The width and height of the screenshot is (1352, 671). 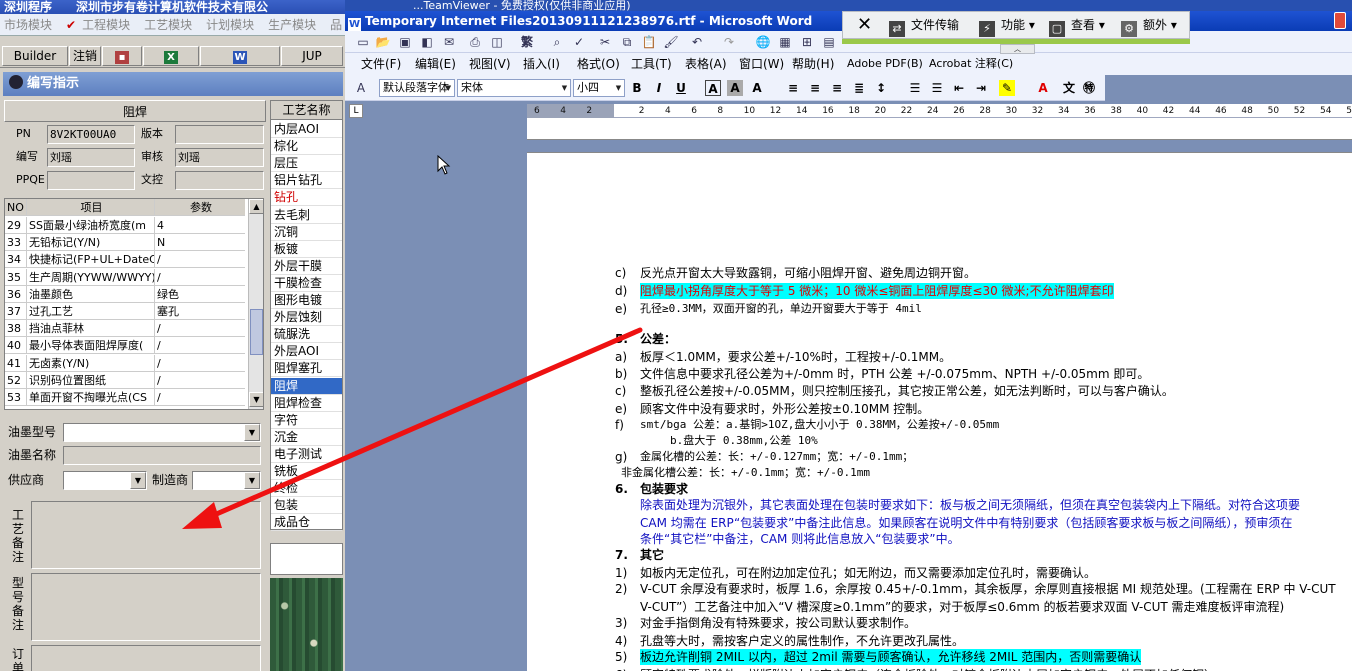 I want to click on file-transfer-button: ⇄ 文件传输, so click(x=924, y=25).